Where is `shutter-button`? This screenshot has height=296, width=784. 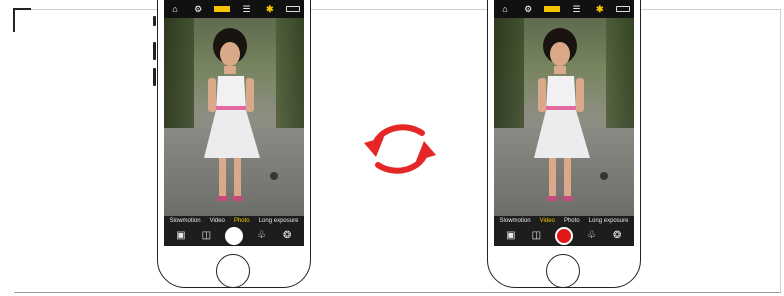
shutter-button is located at coordinates (233, 236).